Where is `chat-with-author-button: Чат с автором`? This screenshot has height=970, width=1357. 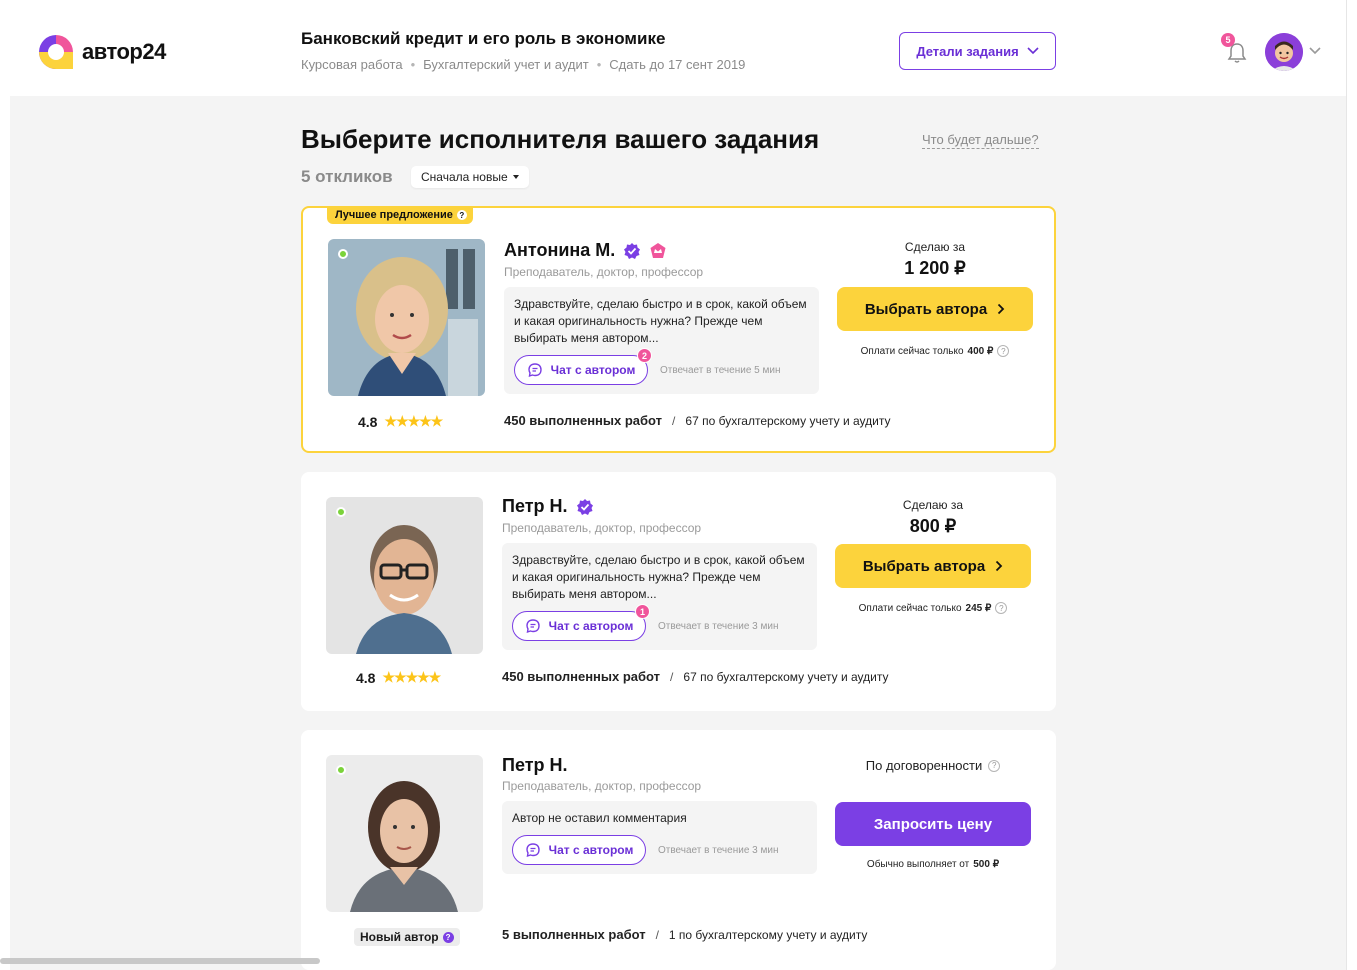
chat-with-author-button: Чат с автором is located at coordinates (579, 850).